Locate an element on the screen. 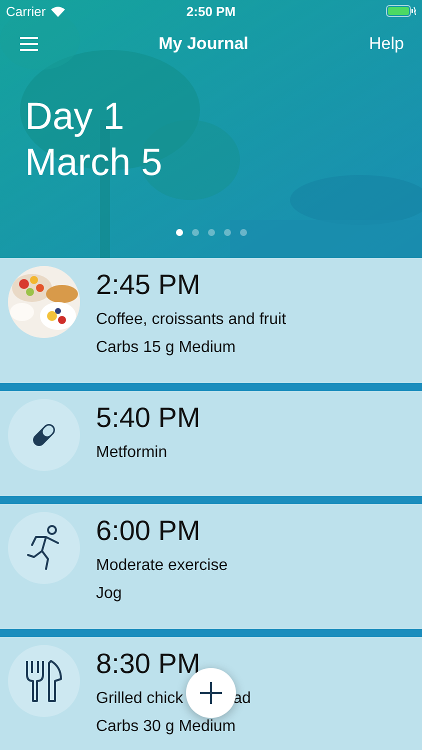  battery-icon is located at coordinates (401, 11).